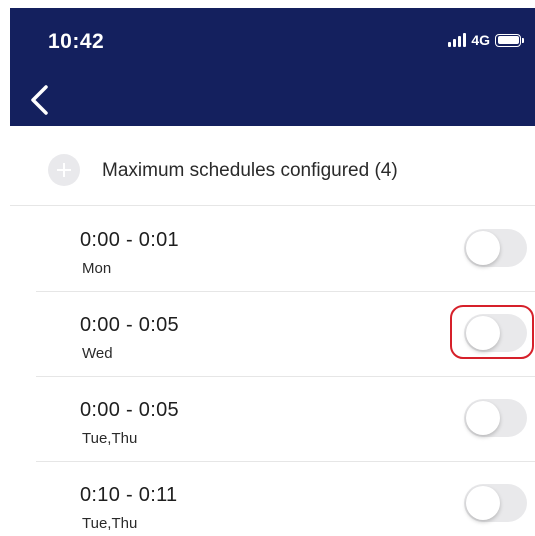 Image resolution: width=535 pixels, height=536 pixels. Describe the element at coordinates (97, 353) in the screenshot. I see `schedule-days: Wed` at that location.